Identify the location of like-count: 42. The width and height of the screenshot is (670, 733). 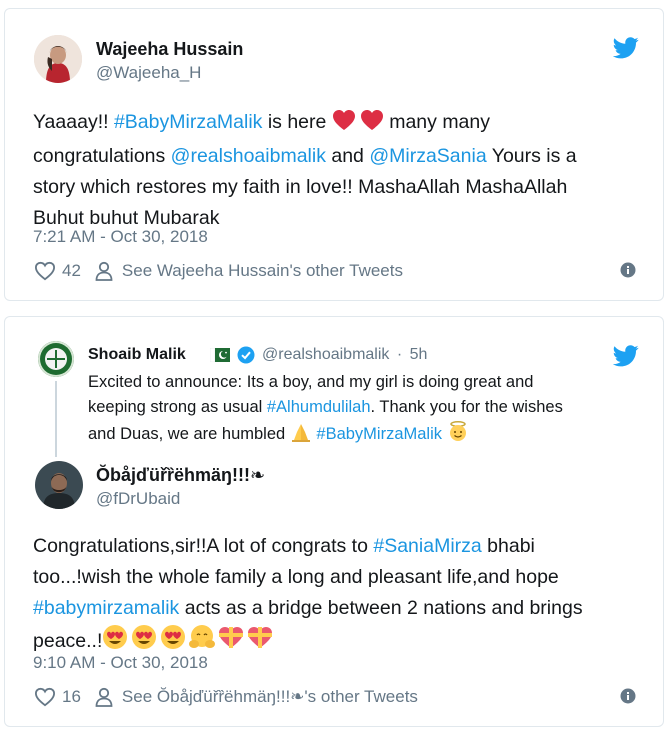
(71, 270).